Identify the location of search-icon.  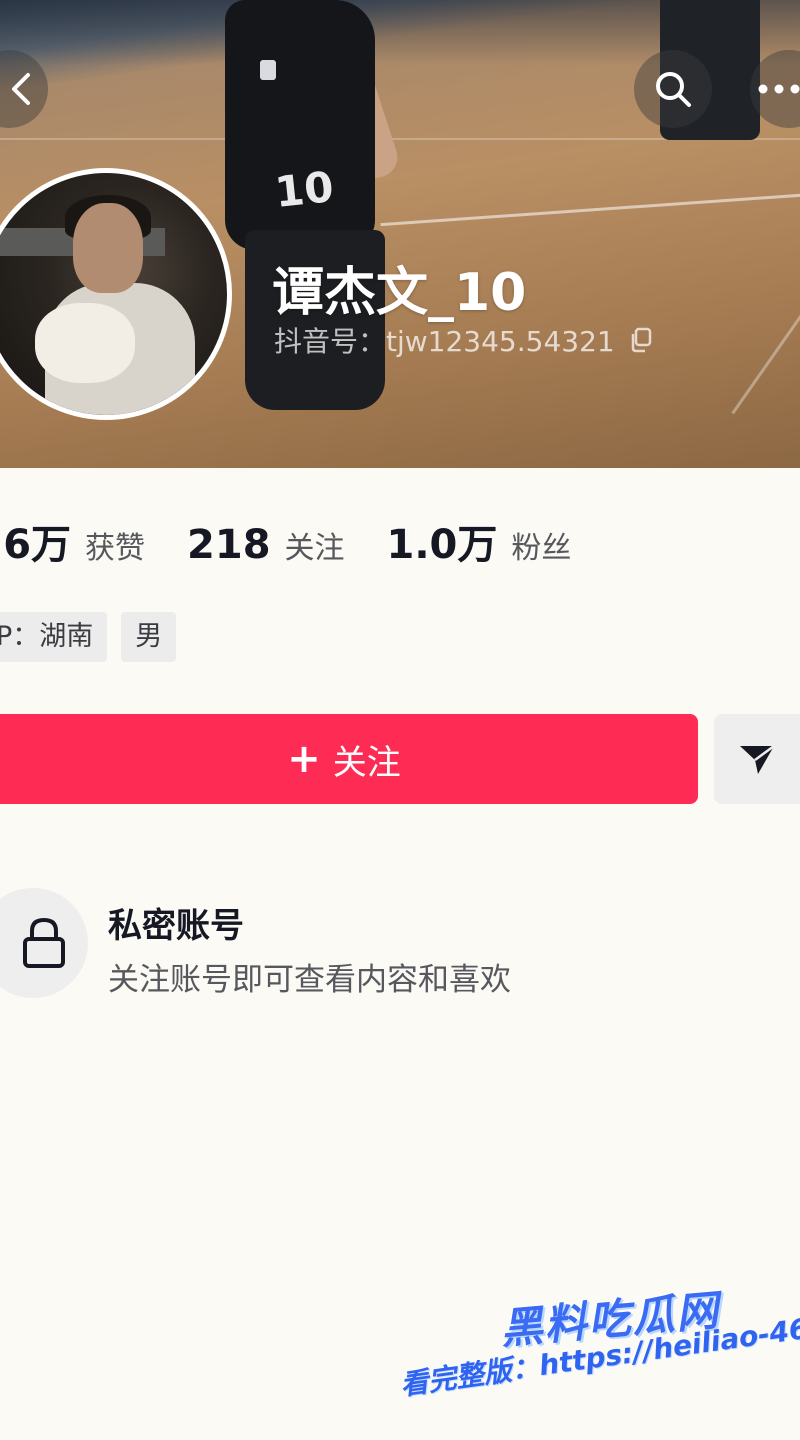
(673, 89).